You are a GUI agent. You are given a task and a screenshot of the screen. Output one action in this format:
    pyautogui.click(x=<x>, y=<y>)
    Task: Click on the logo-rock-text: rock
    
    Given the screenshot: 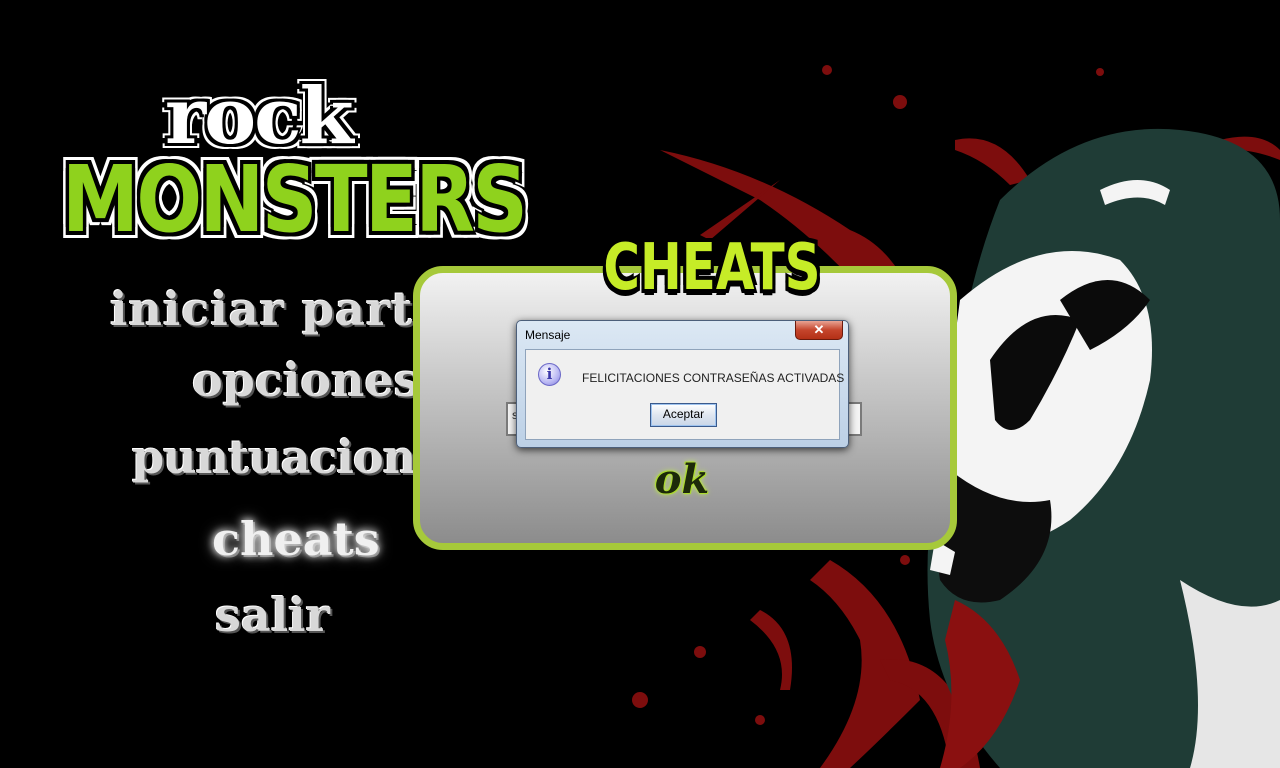 What is the action you would take?
    pyautogui.click(x=259, y=116)
    